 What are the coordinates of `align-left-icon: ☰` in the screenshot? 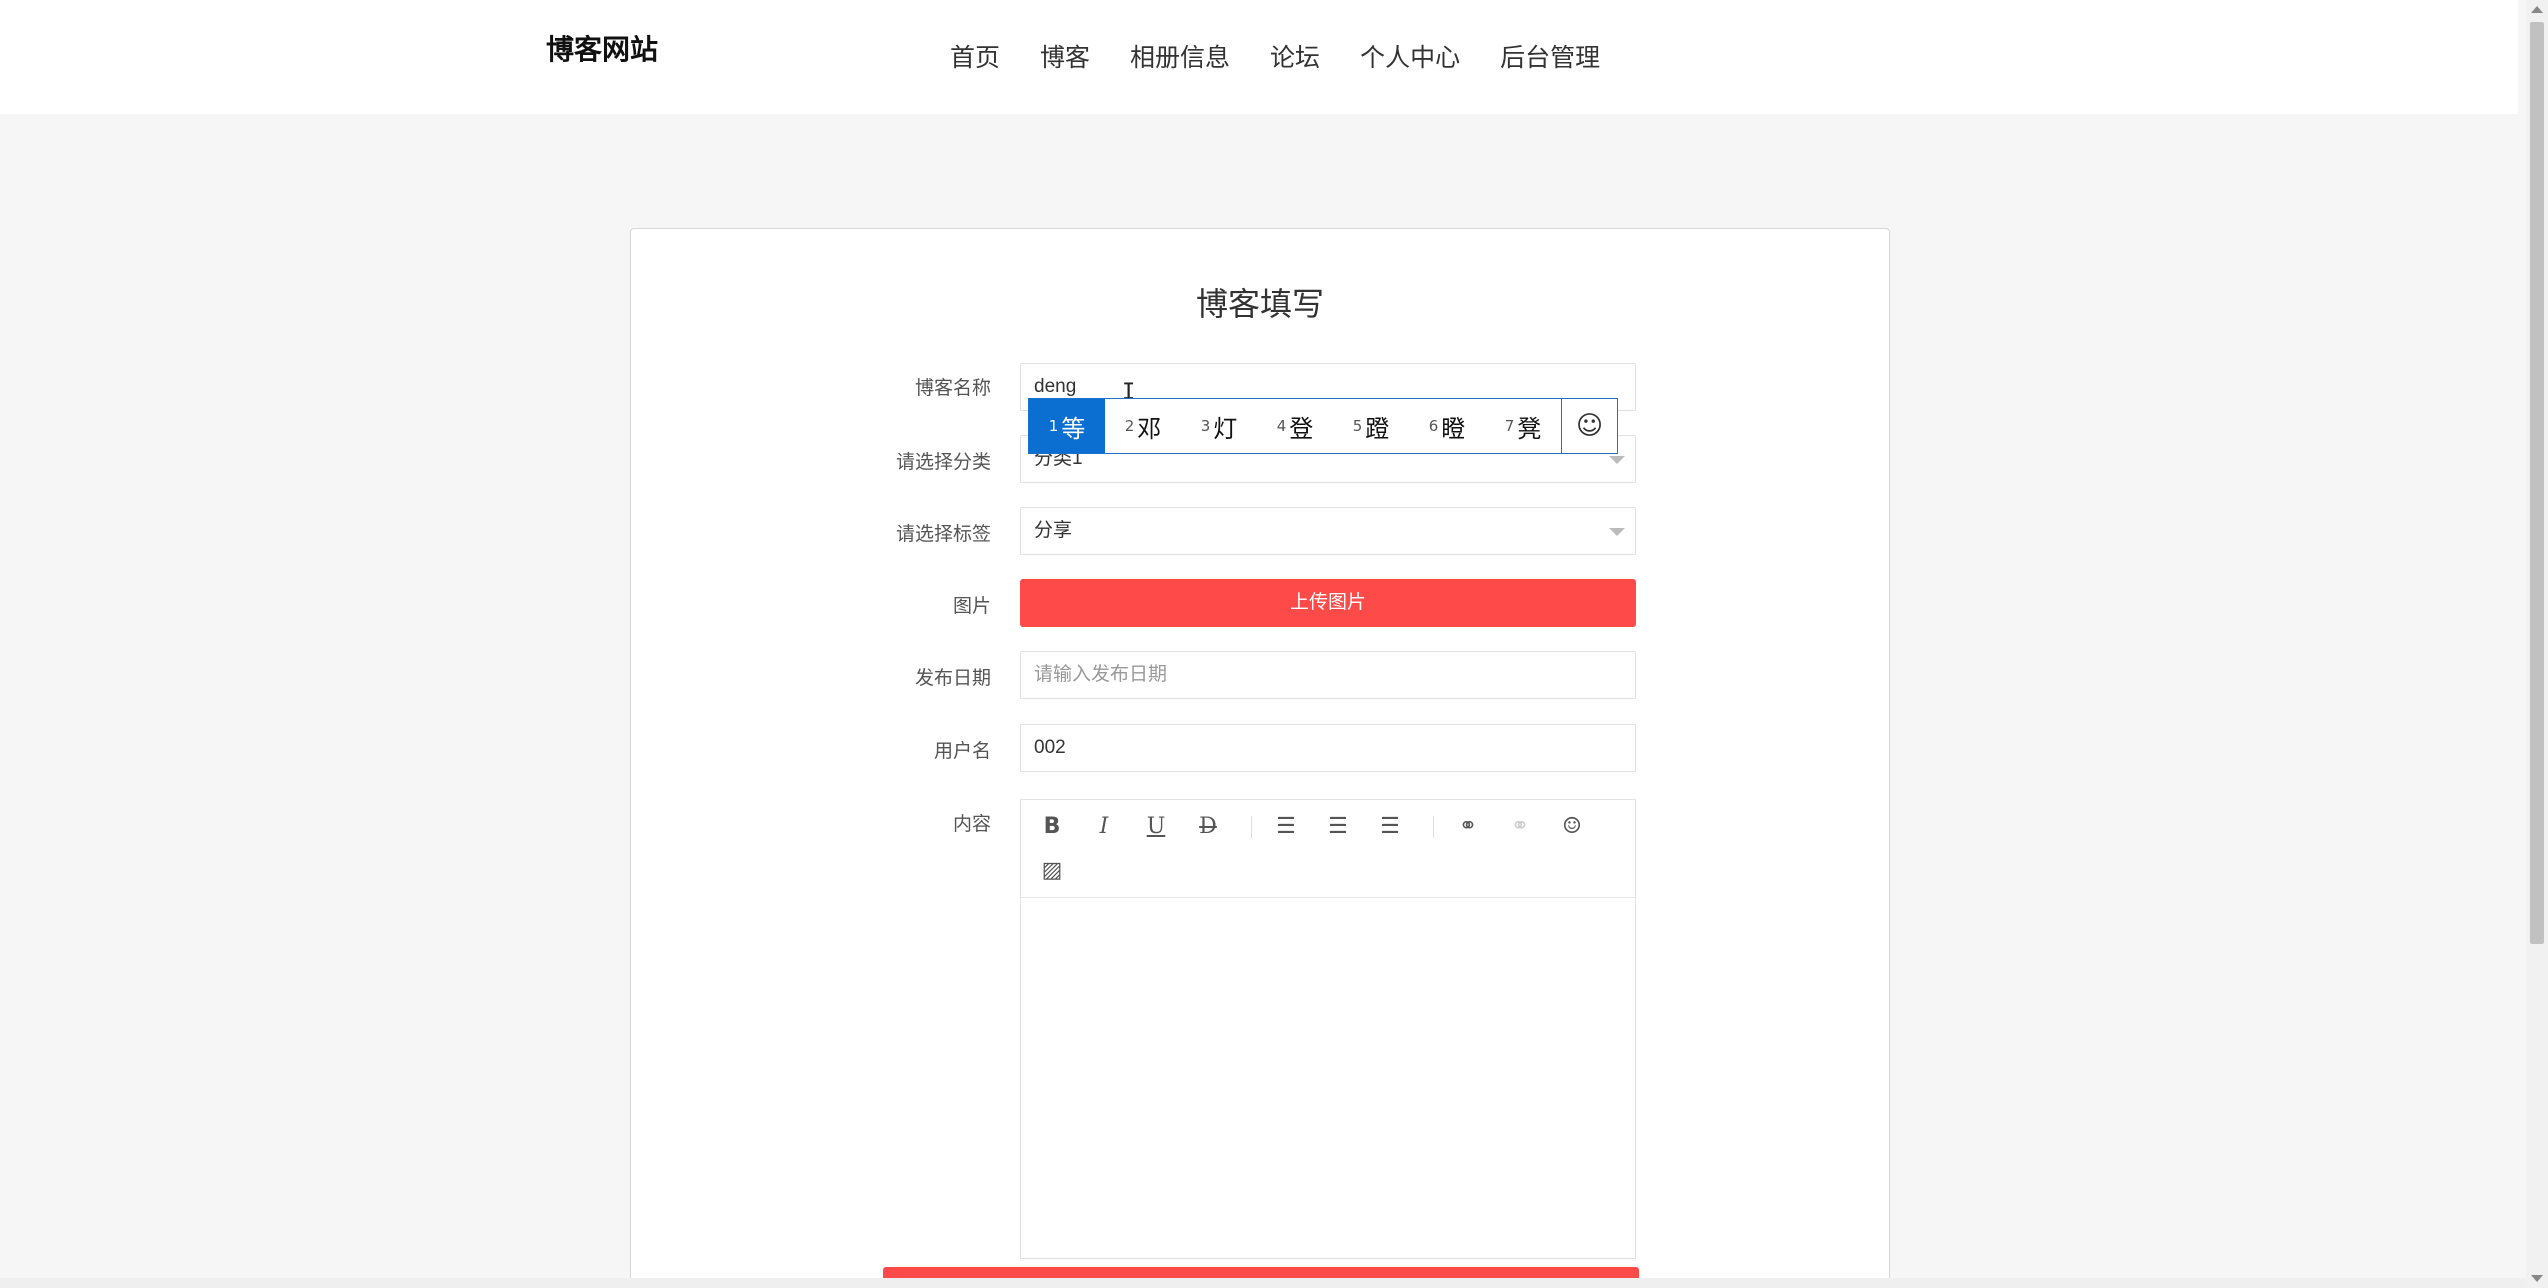 It's located at (1286, 827).